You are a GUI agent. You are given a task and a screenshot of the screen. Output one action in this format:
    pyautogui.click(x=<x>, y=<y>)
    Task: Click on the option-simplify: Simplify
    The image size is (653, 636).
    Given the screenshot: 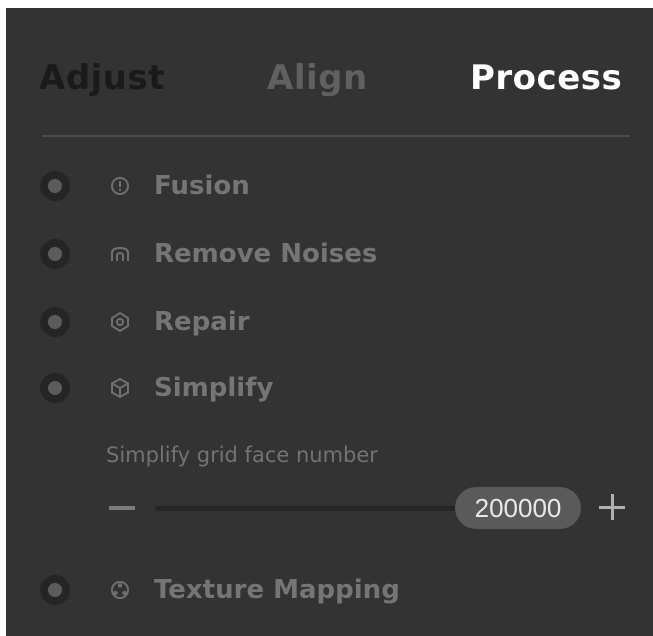 What is the action you would take?
    pyautogui.click(x=329, y=388)
    